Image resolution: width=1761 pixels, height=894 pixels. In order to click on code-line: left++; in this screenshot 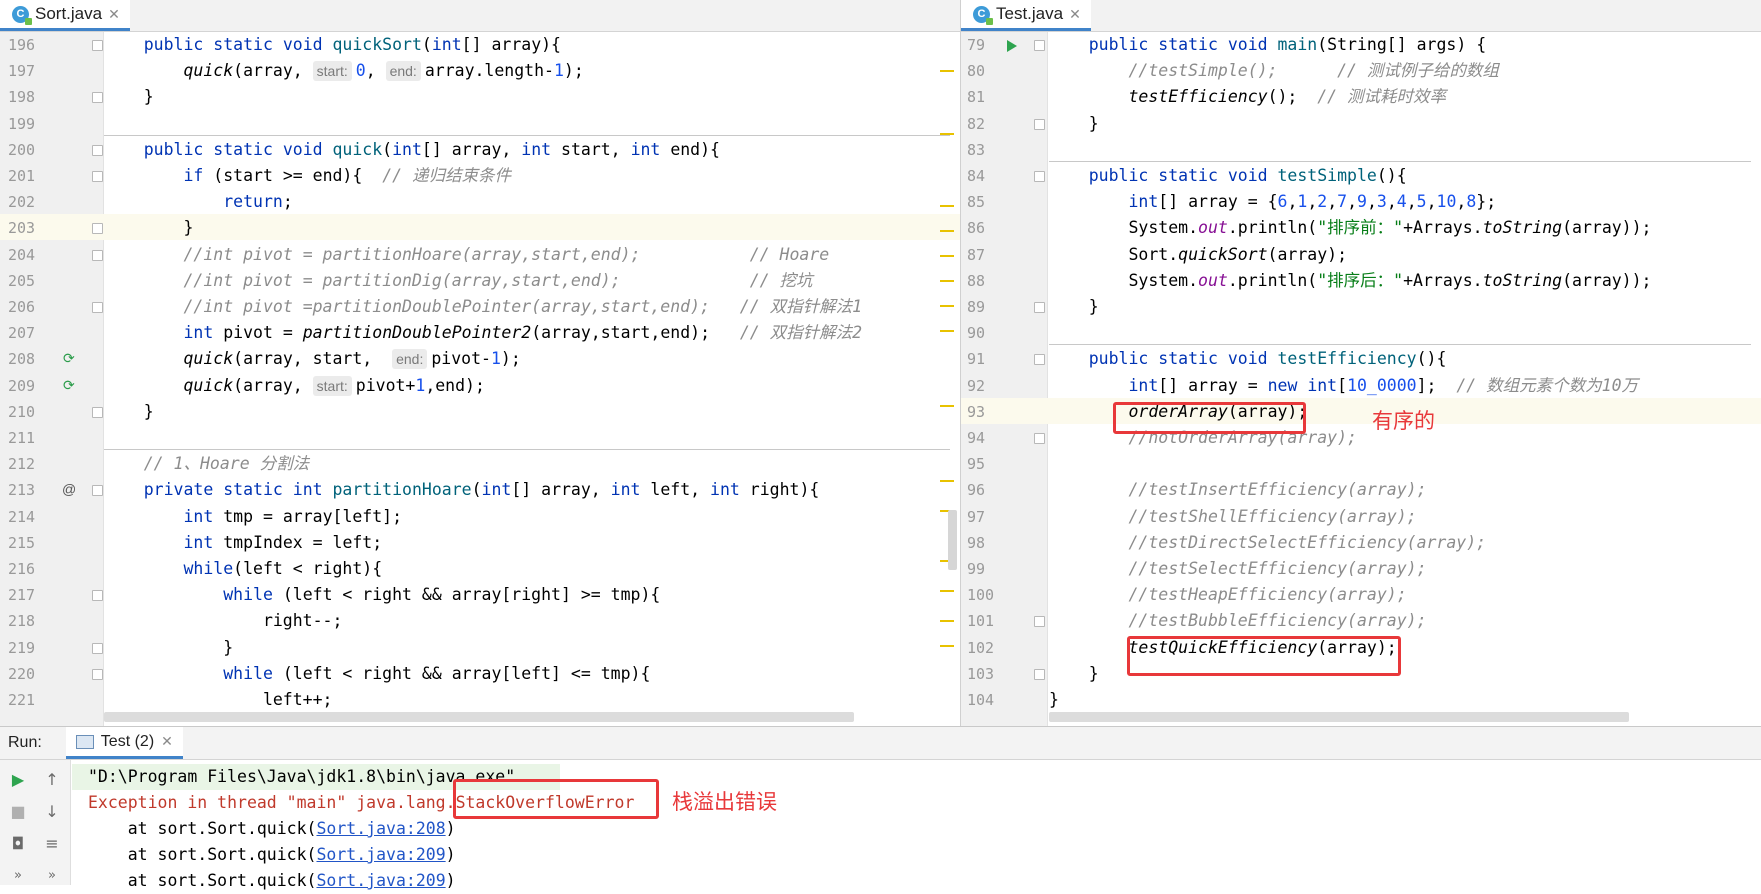, I will do `click(218, 700)`.